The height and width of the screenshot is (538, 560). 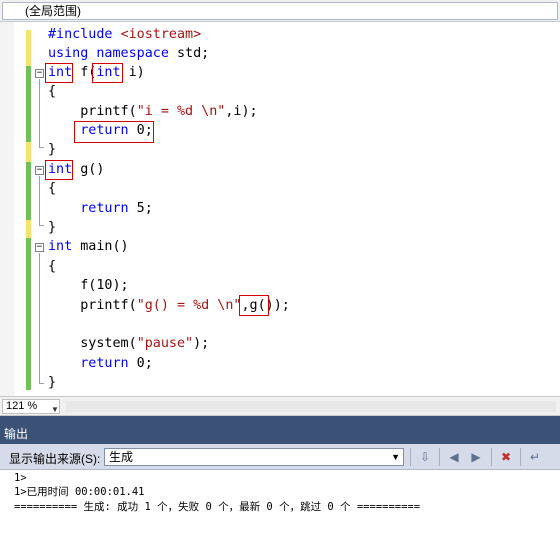 I want to click on source-label: 显示输出来源(S):, so click(x=55, y=459).